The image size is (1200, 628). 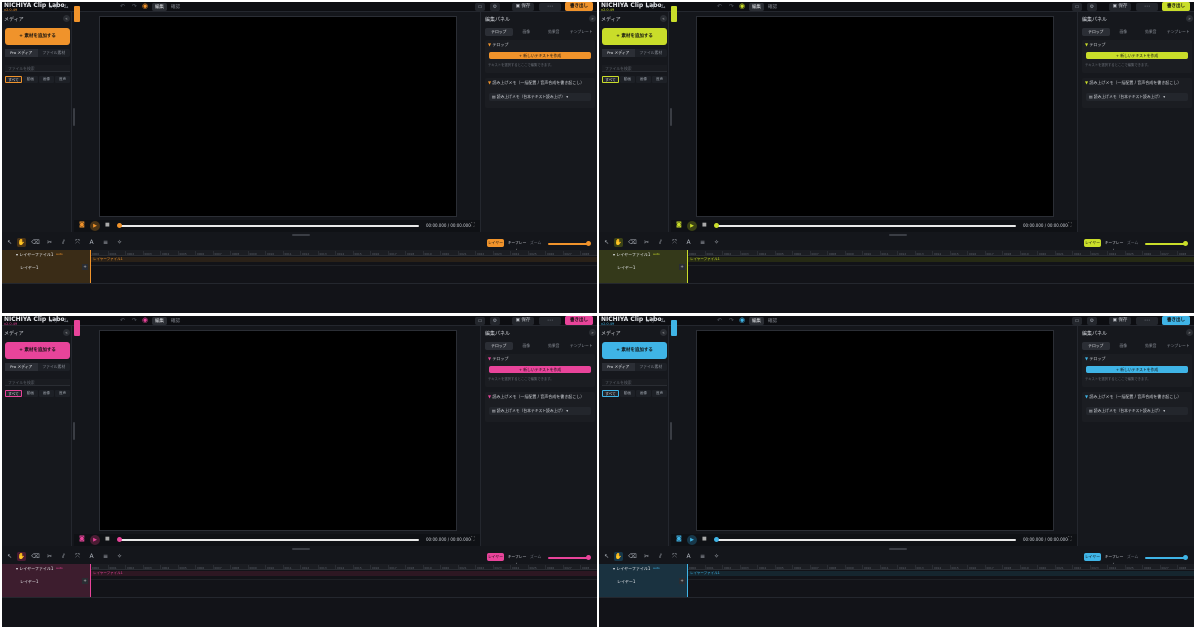 What do you see at coordinates (21, 53) in the screenshot?
I see `tab-pro-media: Pro メディア` at bounding box center [21, 53].